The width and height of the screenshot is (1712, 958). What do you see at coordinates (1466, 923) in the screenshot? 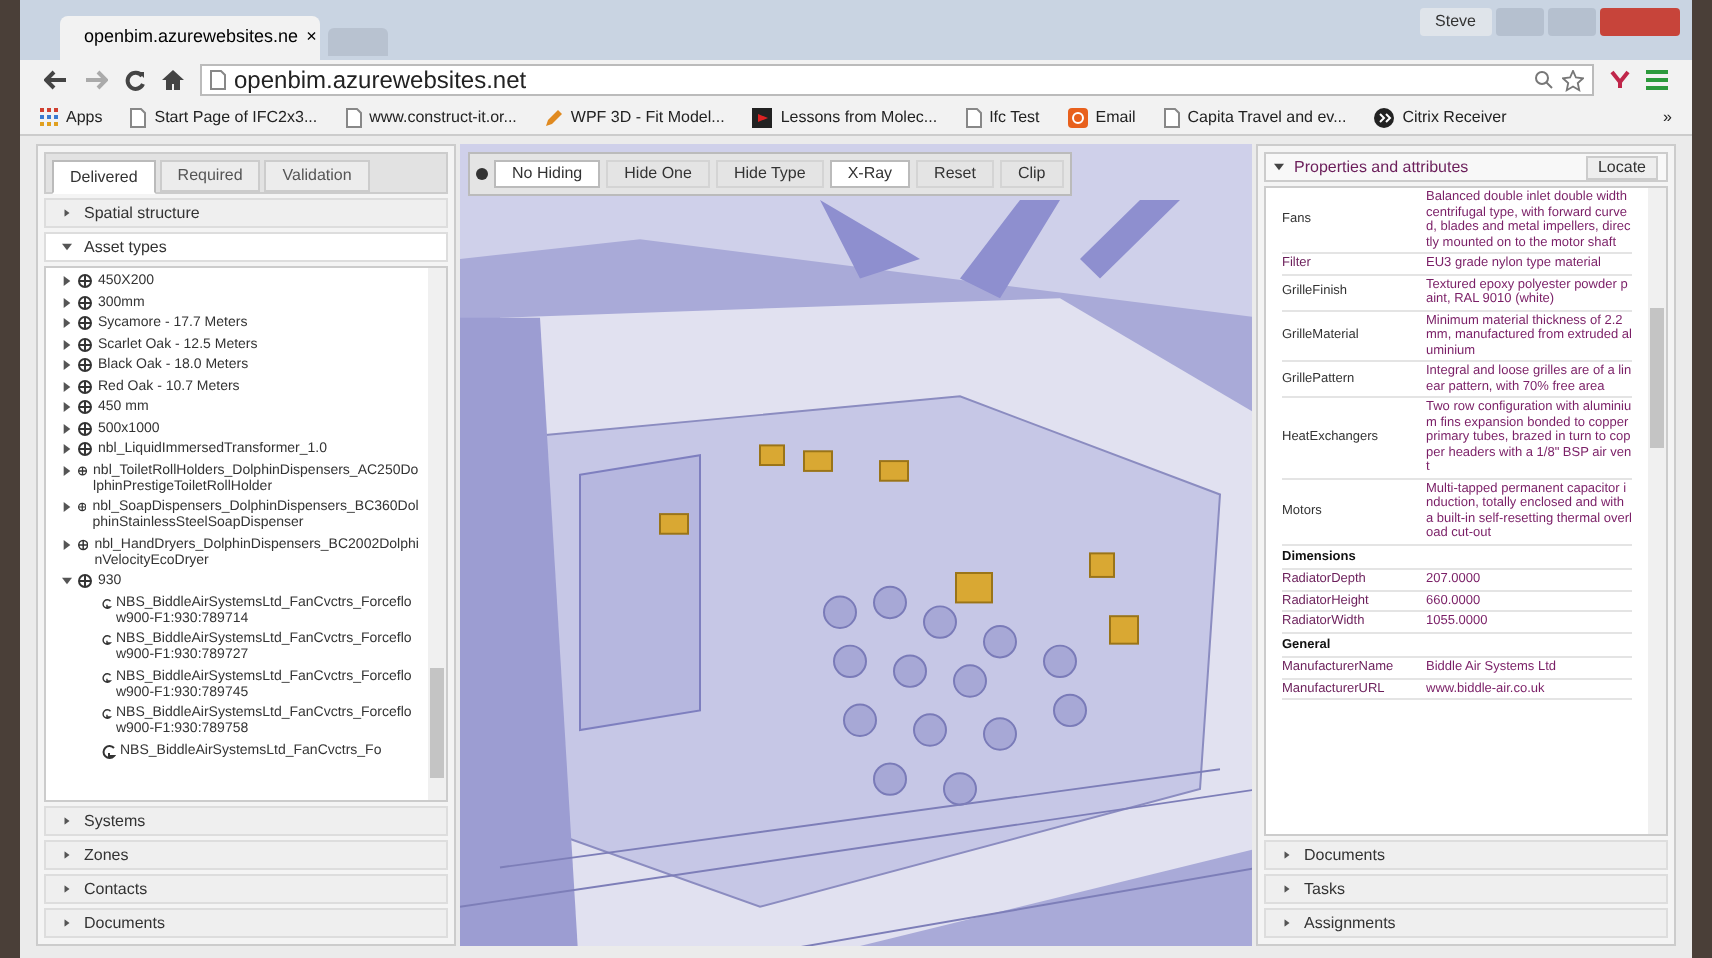
I see `accordion-header: Assignments` at bounding box center [1466, 923].